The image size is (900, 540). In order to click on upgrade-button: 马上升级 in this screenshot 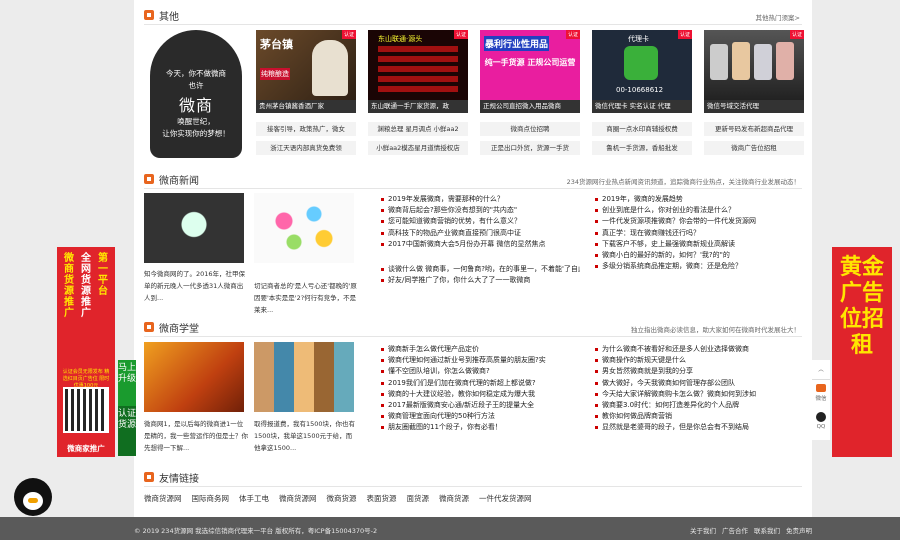, I will do `click(127, 383)`.